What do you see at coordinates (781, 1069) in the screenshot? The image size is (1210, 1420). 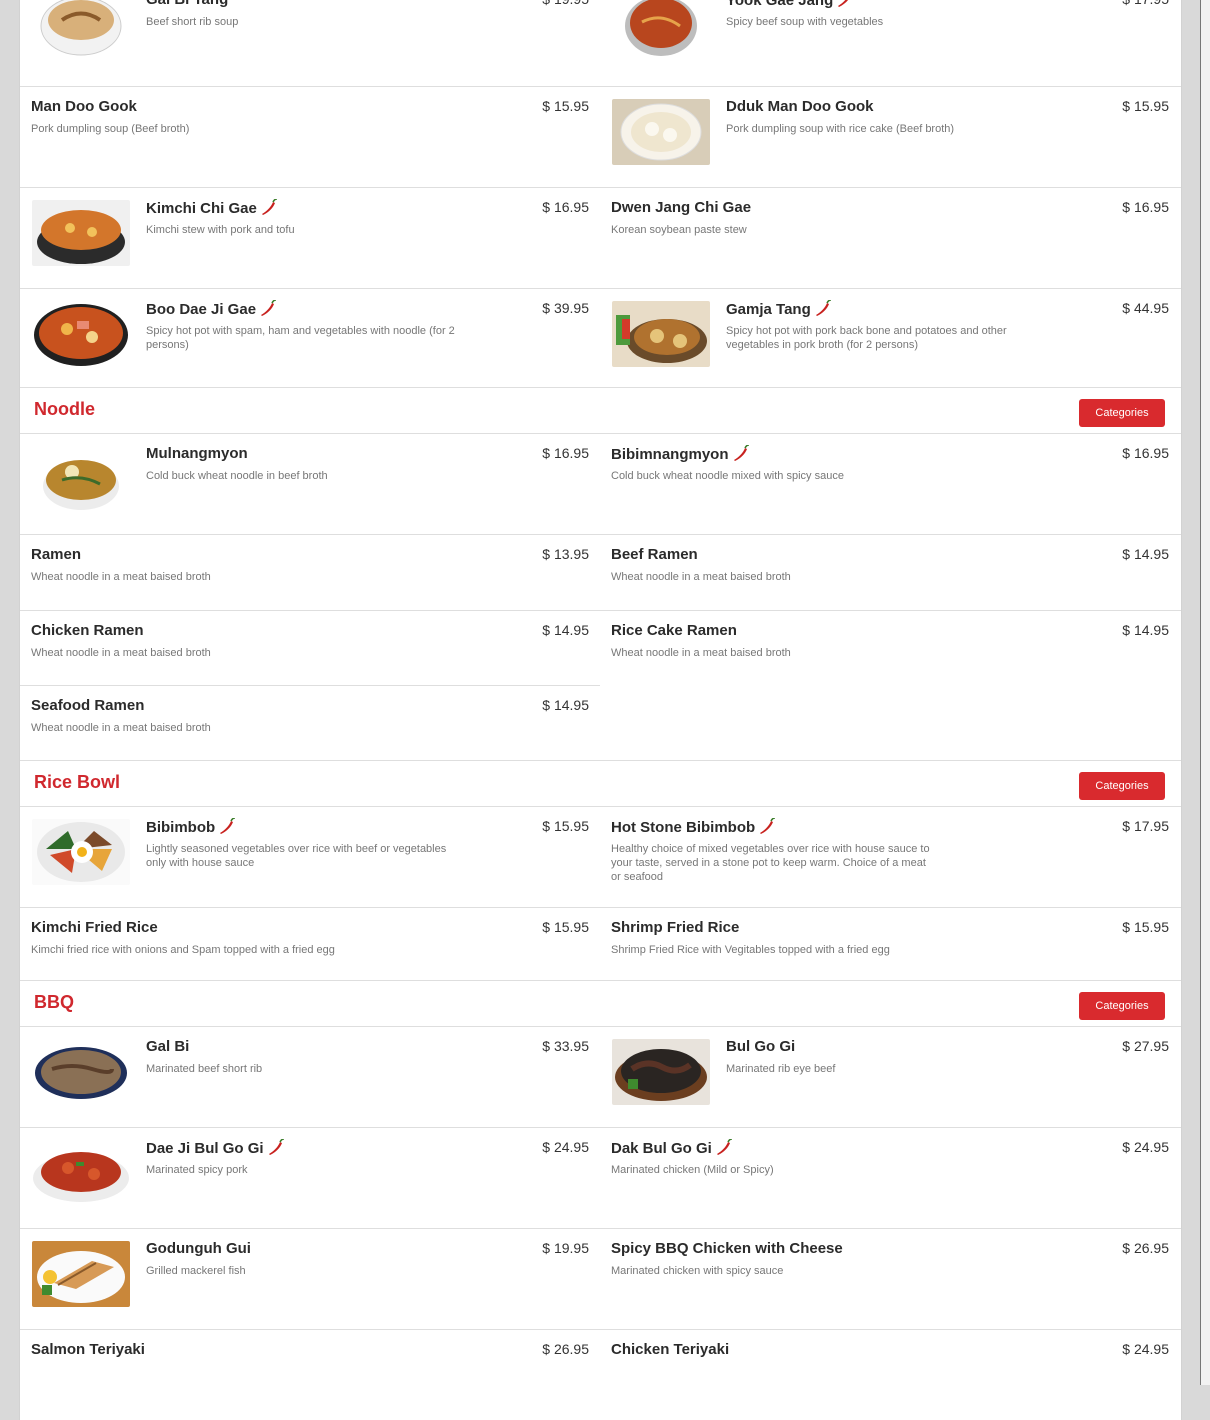 I see `item-description: Marinated rib eye beef` at bounding box center [781, 1069].